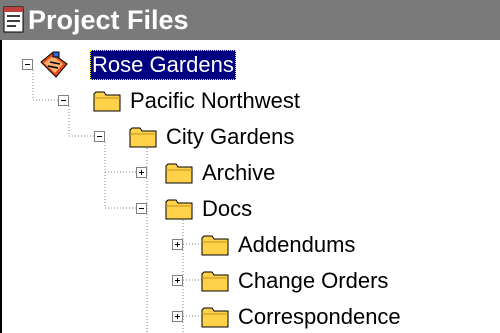  Describe the element at coordinates (296, 245) in the screenshot. I see `tree-item-label: Addendums` at that location.